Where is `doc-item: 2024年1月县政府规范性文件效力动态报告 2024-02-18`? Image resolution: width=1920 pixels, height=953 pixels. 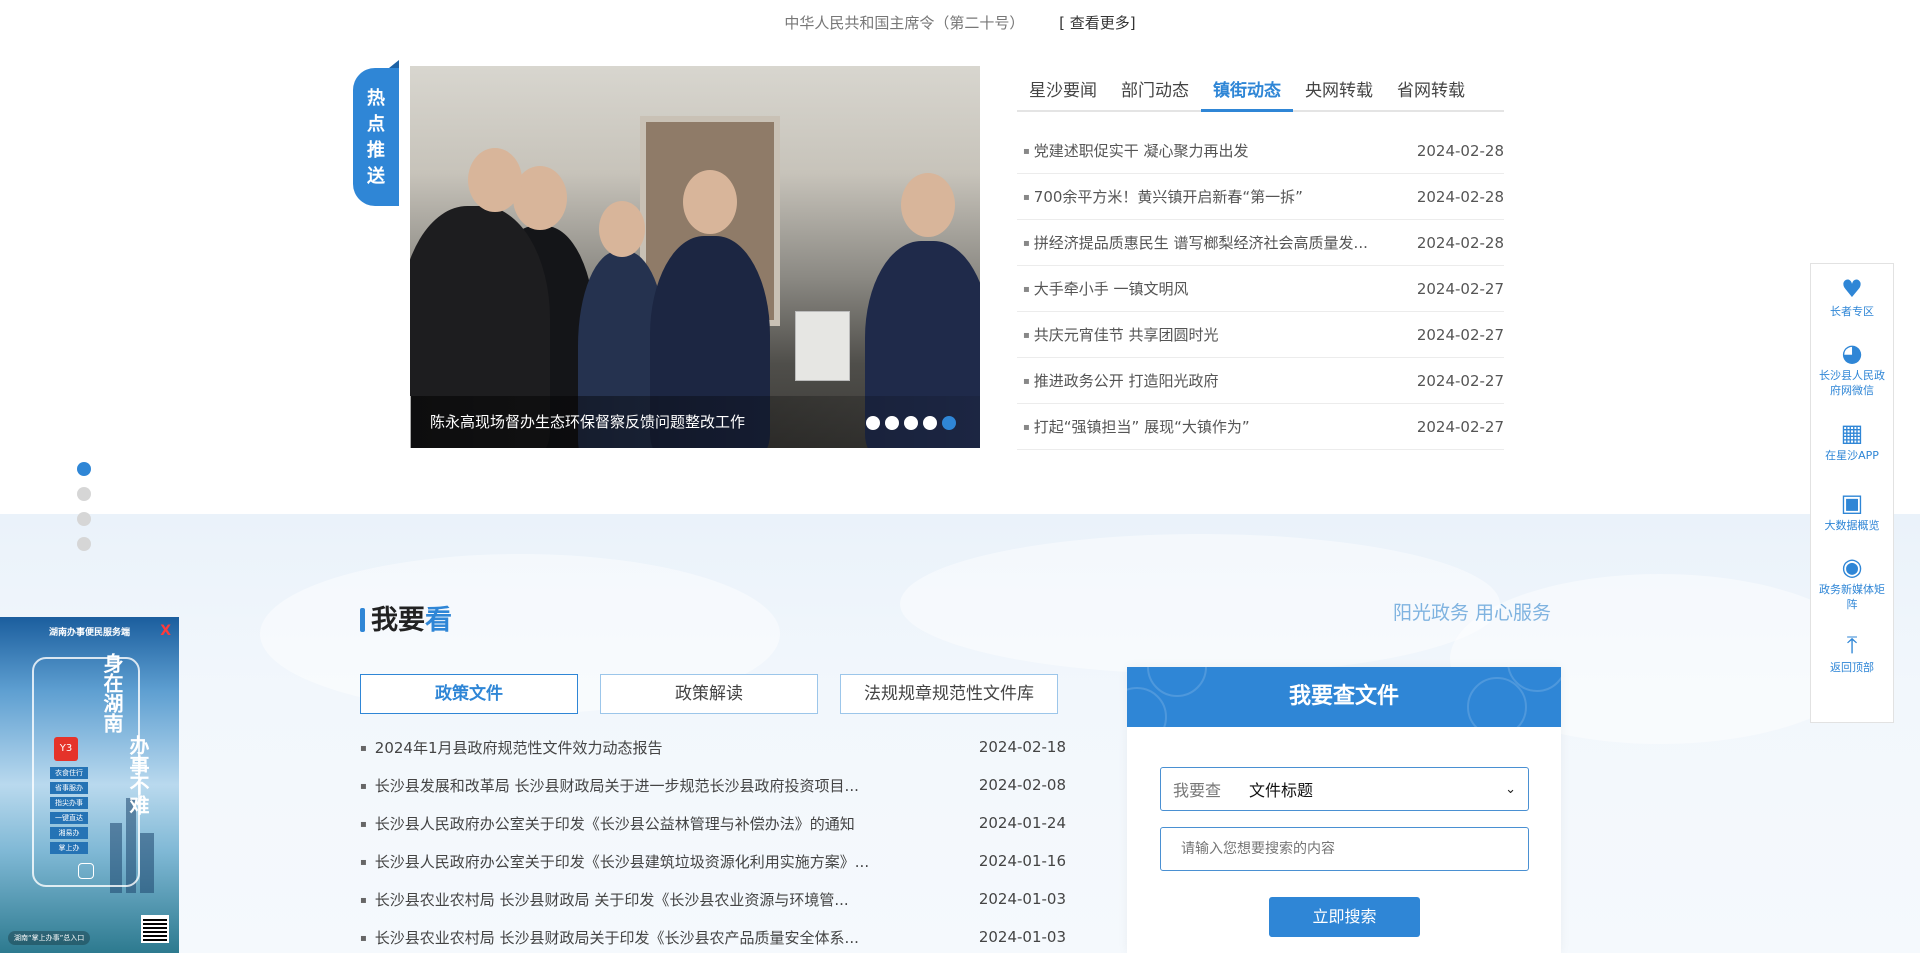
doc-item: 2024年1月县政府规范性文件效力动态报告 2024-02-18 is located at coordinates (713, 747).